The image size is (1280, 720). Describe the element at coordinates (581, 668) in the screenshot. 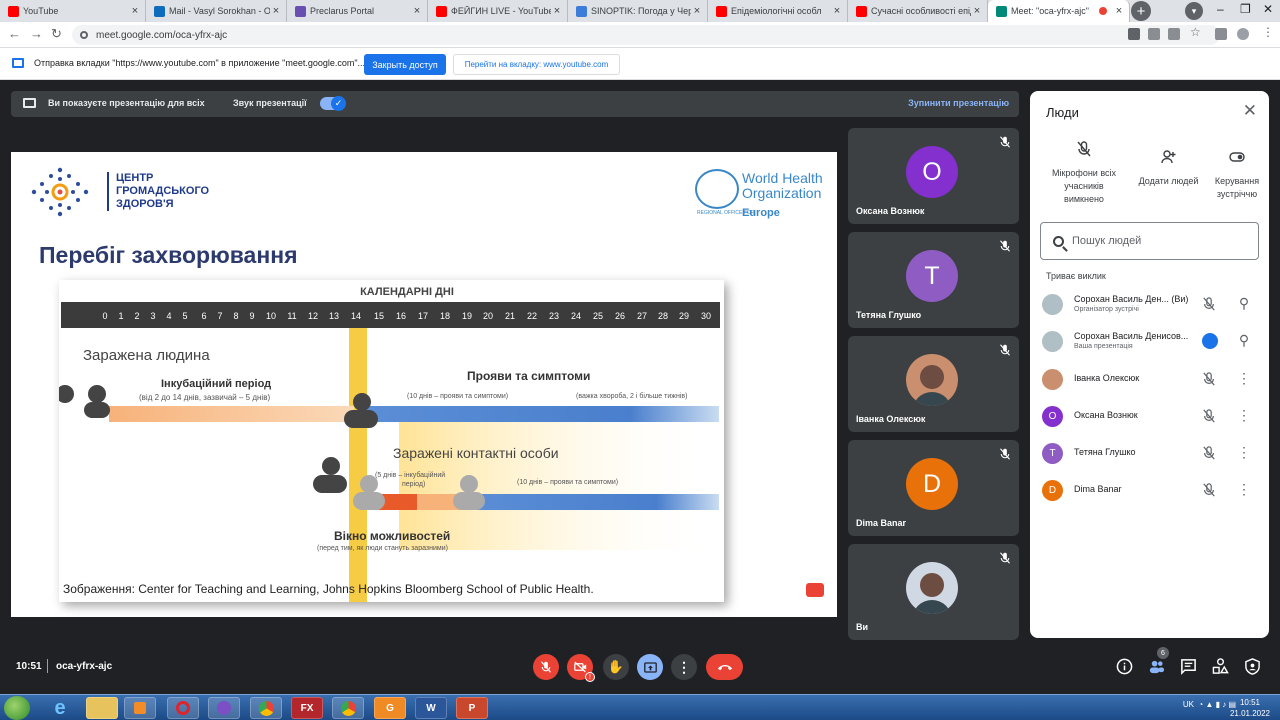

I see `camera-toggle-button: !` at that location.